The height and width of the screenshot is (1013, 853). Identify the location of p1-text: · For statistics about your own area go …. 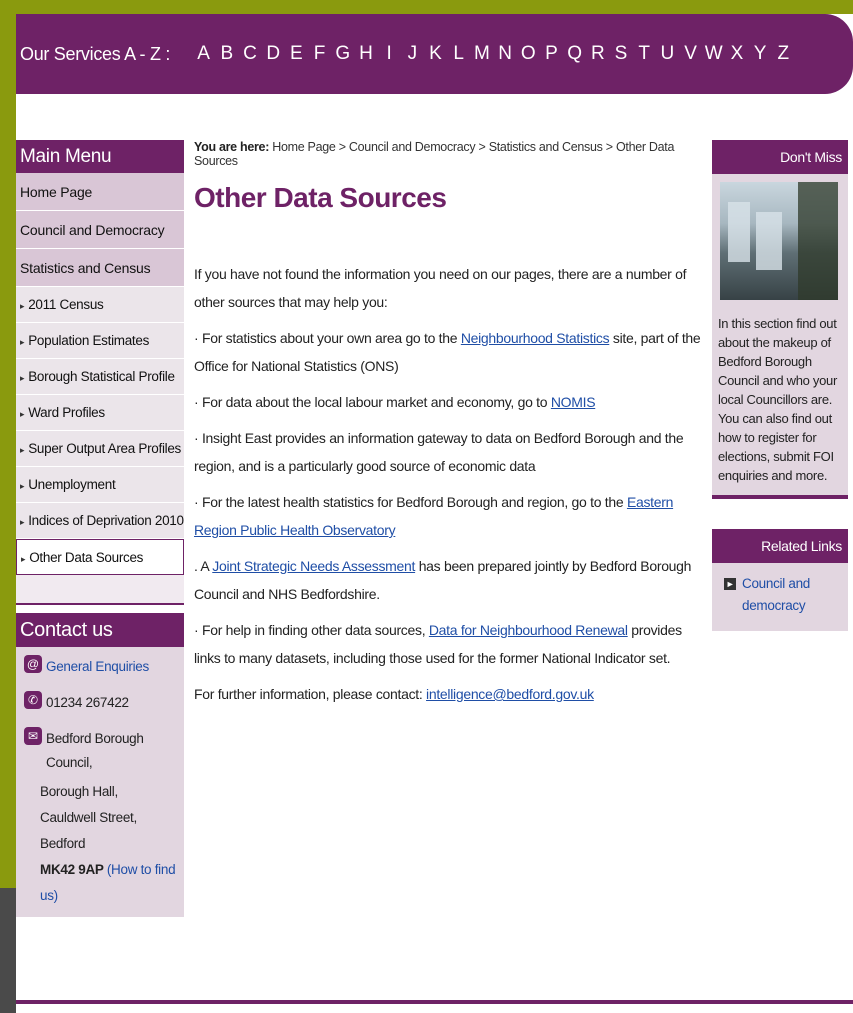
(327, 338).